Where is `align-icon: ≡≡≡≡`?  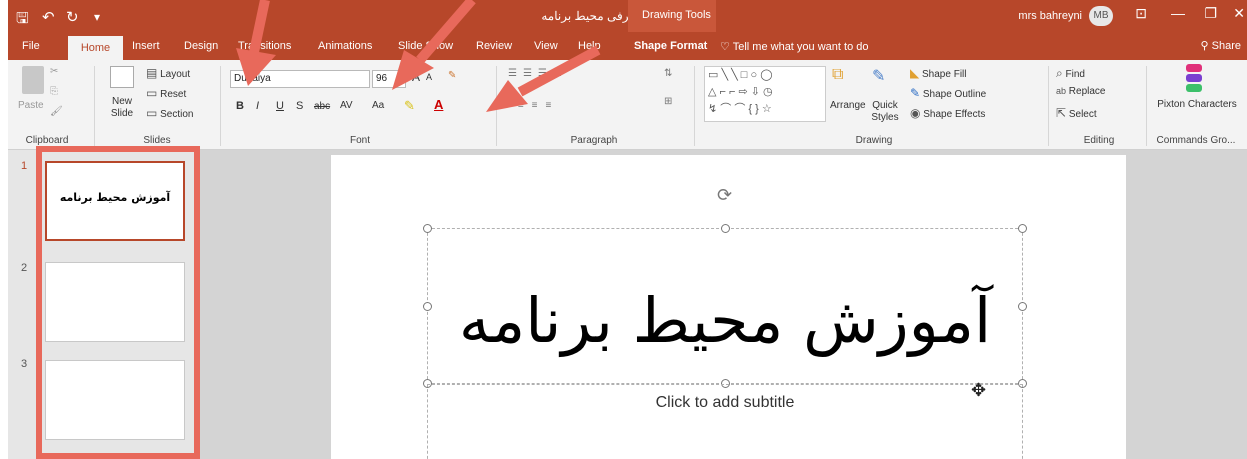
align-icon: ≡≡≡≡ is located at coordinates (531, 105).